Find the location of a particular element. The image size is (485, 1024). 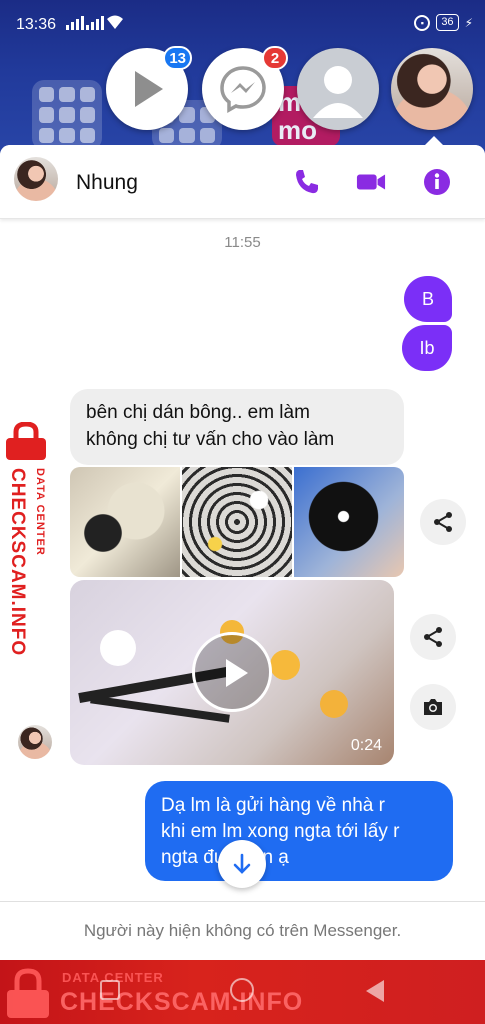

my-message: B is located at coordinates (428, 299).